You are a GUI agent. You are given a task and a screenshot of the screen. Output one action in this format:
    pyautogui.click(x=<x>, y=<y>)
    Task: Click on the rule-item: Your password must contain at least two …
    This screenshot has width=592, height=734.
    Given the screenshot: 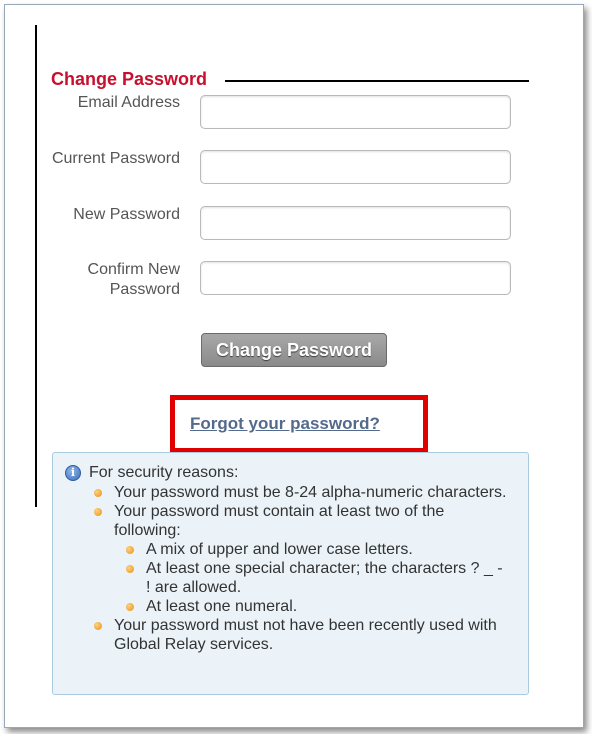 What is the action you would take?
    pyautogui.click(x=290, y=559)
    